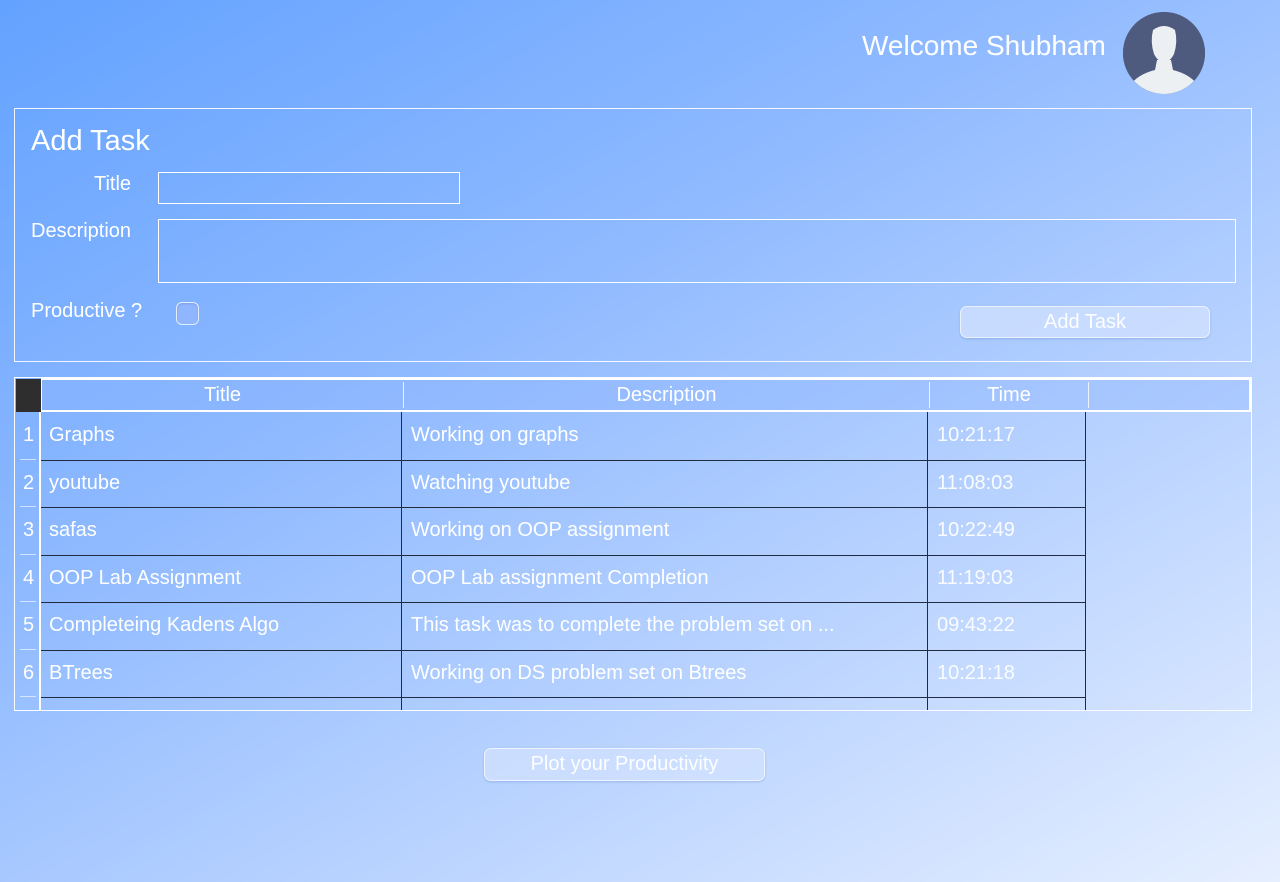 The image size is (1280, 882). Describe the element at coordinates (113, 184) in the screenshot. I see `title-label: Title` at that location.